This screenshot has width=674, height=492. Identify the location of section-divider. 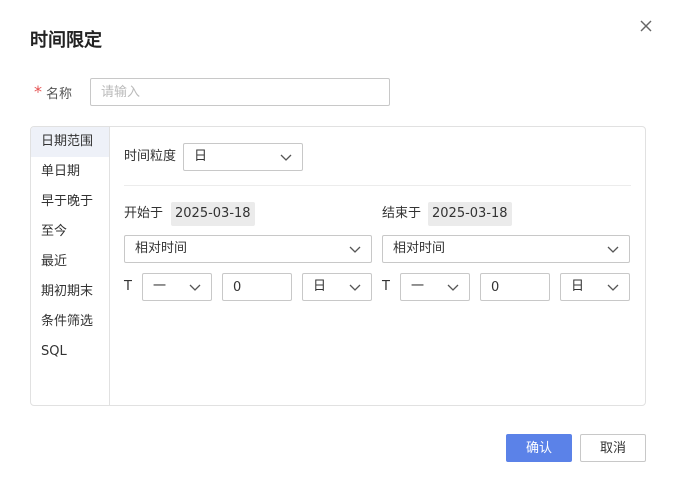
(377, 185).